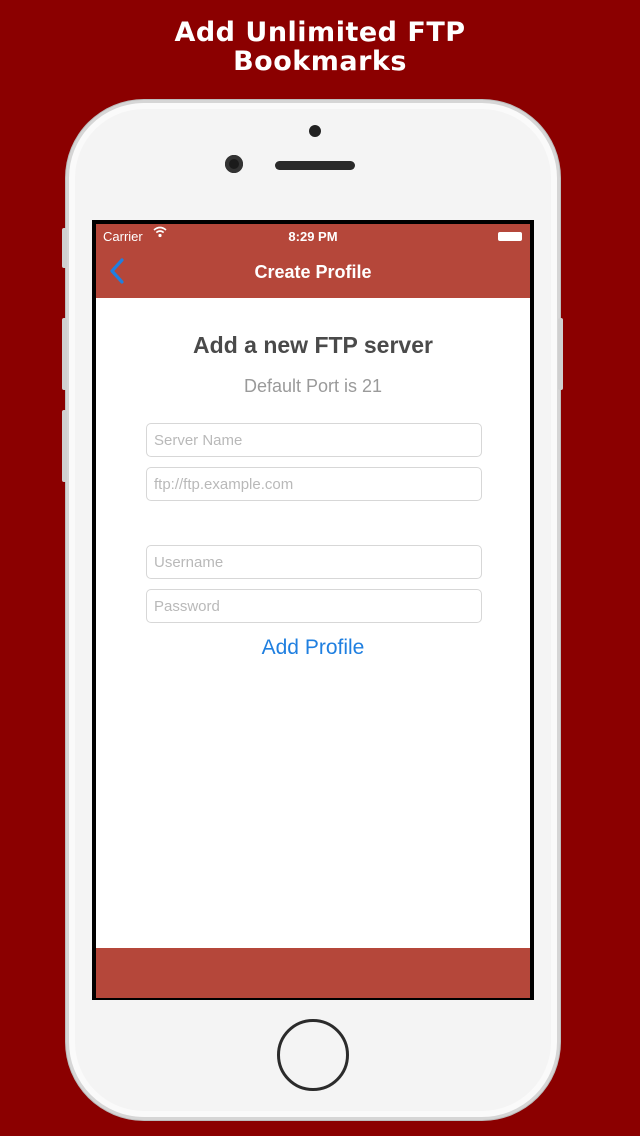 The image size is (640, 1136). What do you see at coordinates (314, 562) in the screenshot?
I see `username-field` at bounding box center [314, 562].